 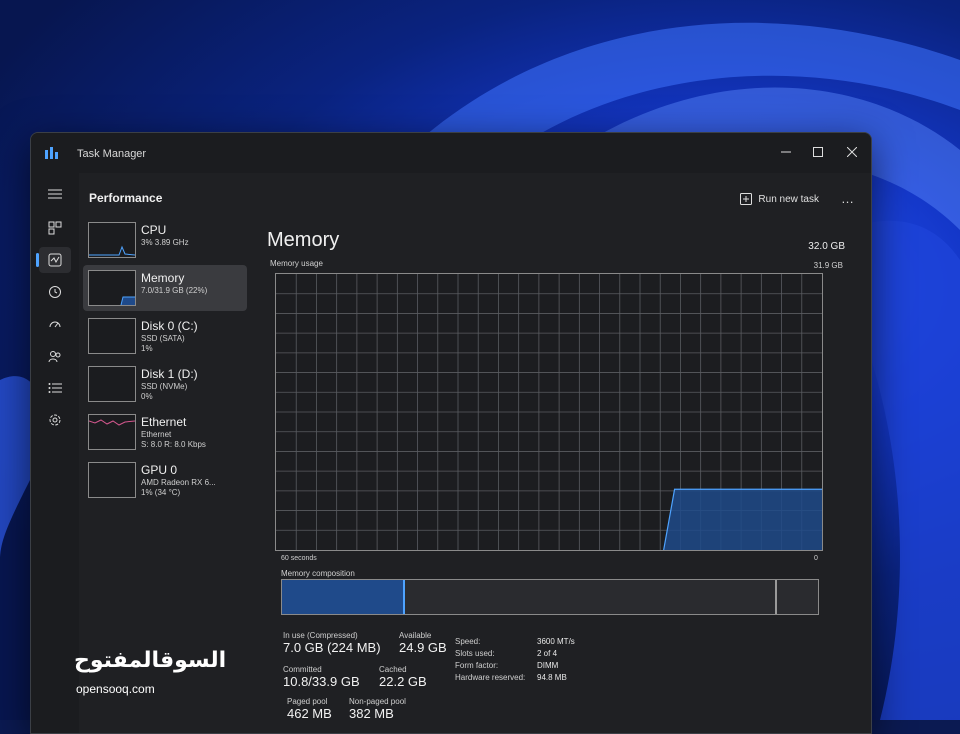 I want to click on services-icon, so click(x=55, y=420).